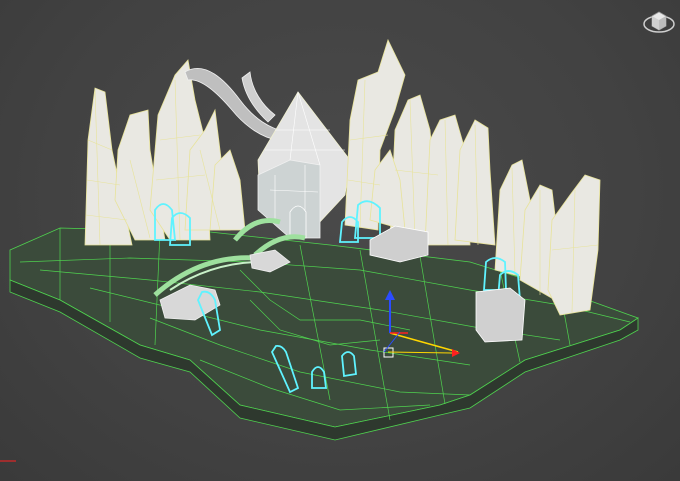 This screenshot has height=481, width=680. I want to click on viewcube-icon, so click(659, 21).